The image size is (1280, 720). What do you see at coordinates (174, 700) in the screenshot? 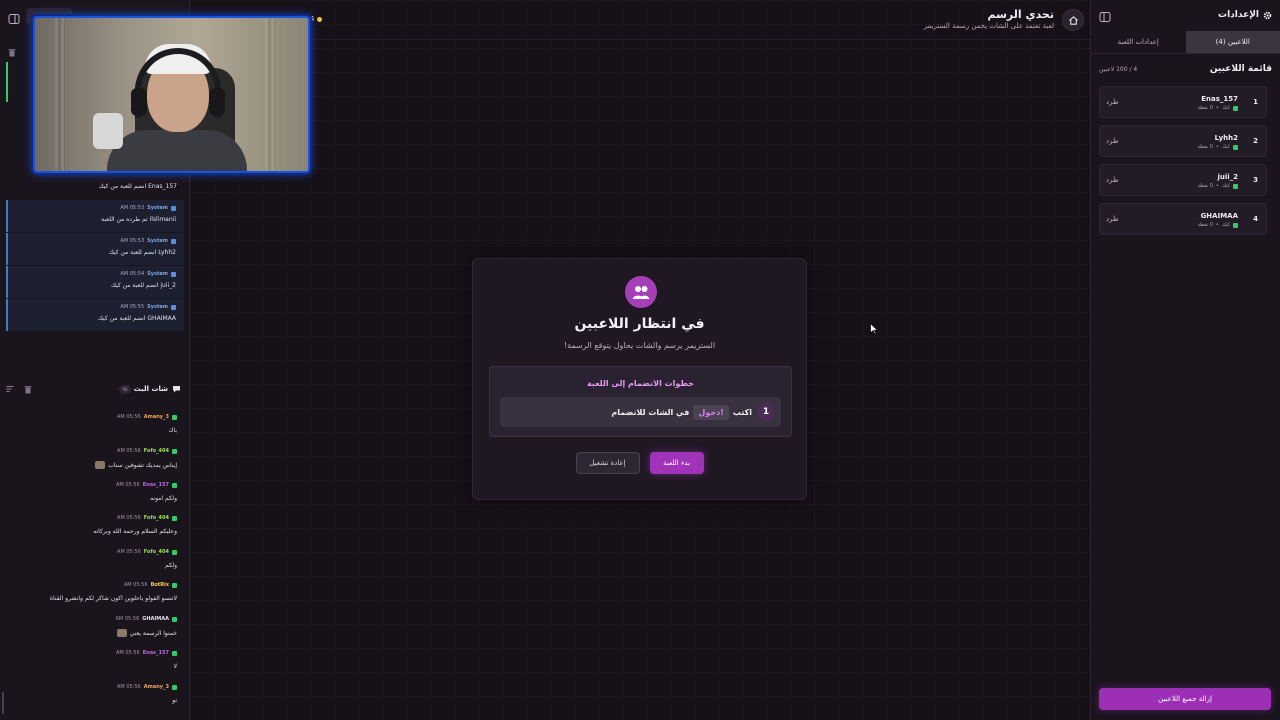
I see `chat-message-text: تو` at bounding box center [174, 700].